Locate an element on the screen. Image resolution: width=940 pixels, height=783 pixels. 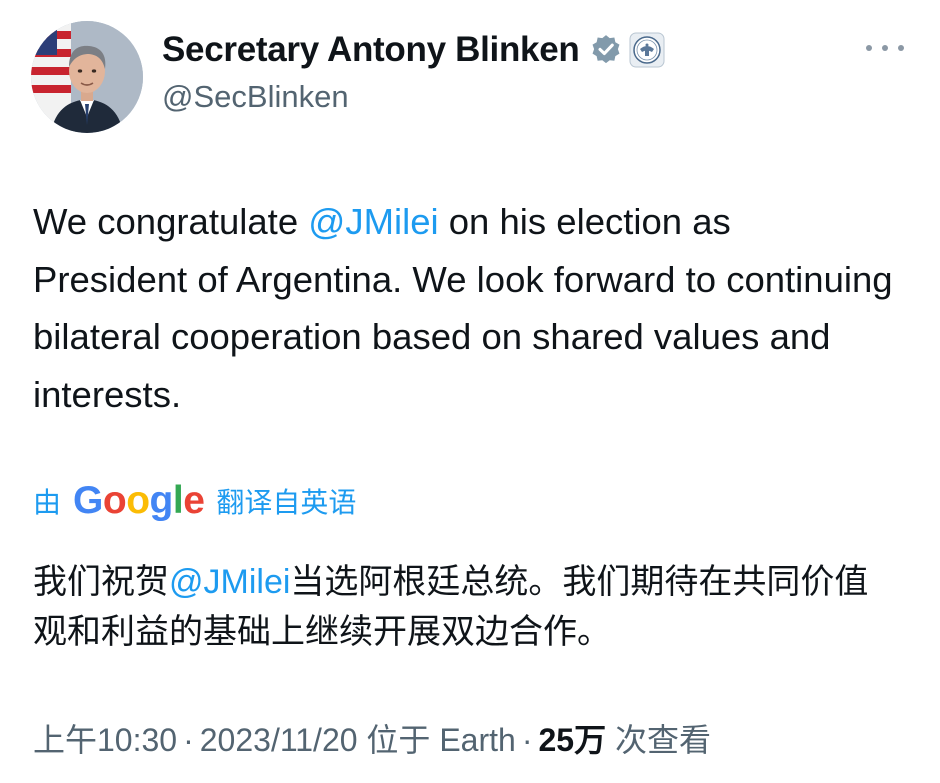
tweet-text-part1: We congratulate is located at coordinates (171, 221).